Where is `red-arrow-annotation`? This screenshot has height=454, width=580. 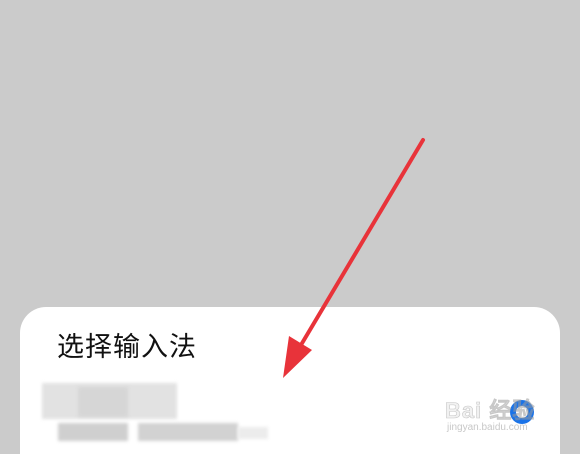 red-arrow-annotation is located at coordinates (354, 258).